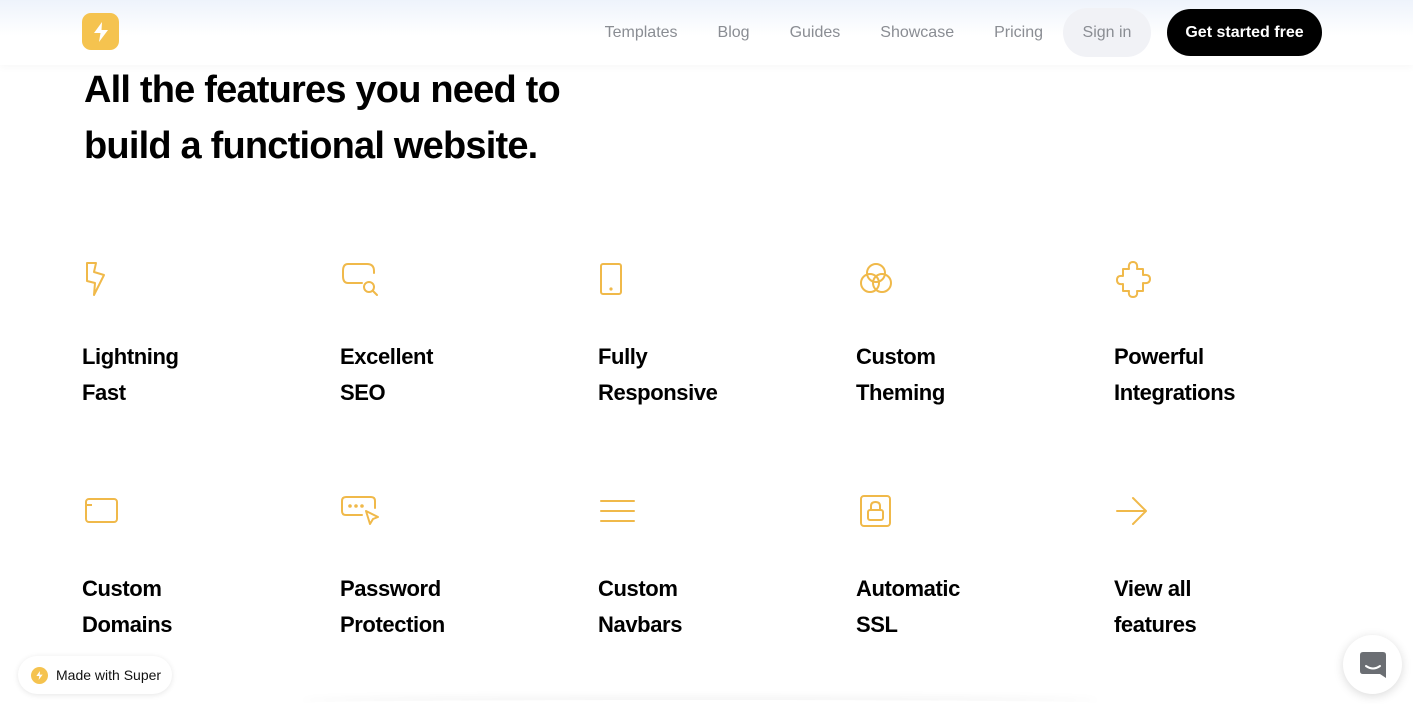 The image size is (1413, 704). What do you see at coordinates (876, 278) in the screenshot?
I see `color-circles-icon` at bounding box center [876, 278].